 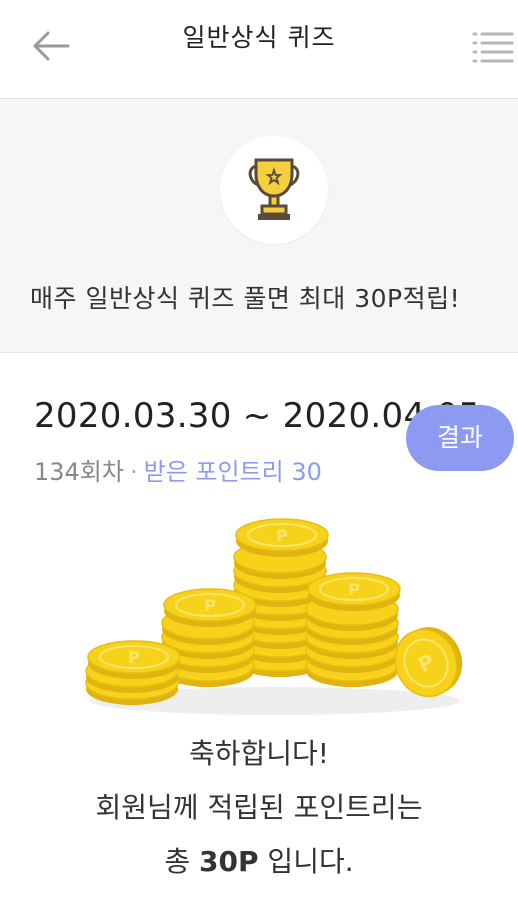 I want to click on round-info: 134회차 · 받은 포인트리 30, so click(x=178, y=469).